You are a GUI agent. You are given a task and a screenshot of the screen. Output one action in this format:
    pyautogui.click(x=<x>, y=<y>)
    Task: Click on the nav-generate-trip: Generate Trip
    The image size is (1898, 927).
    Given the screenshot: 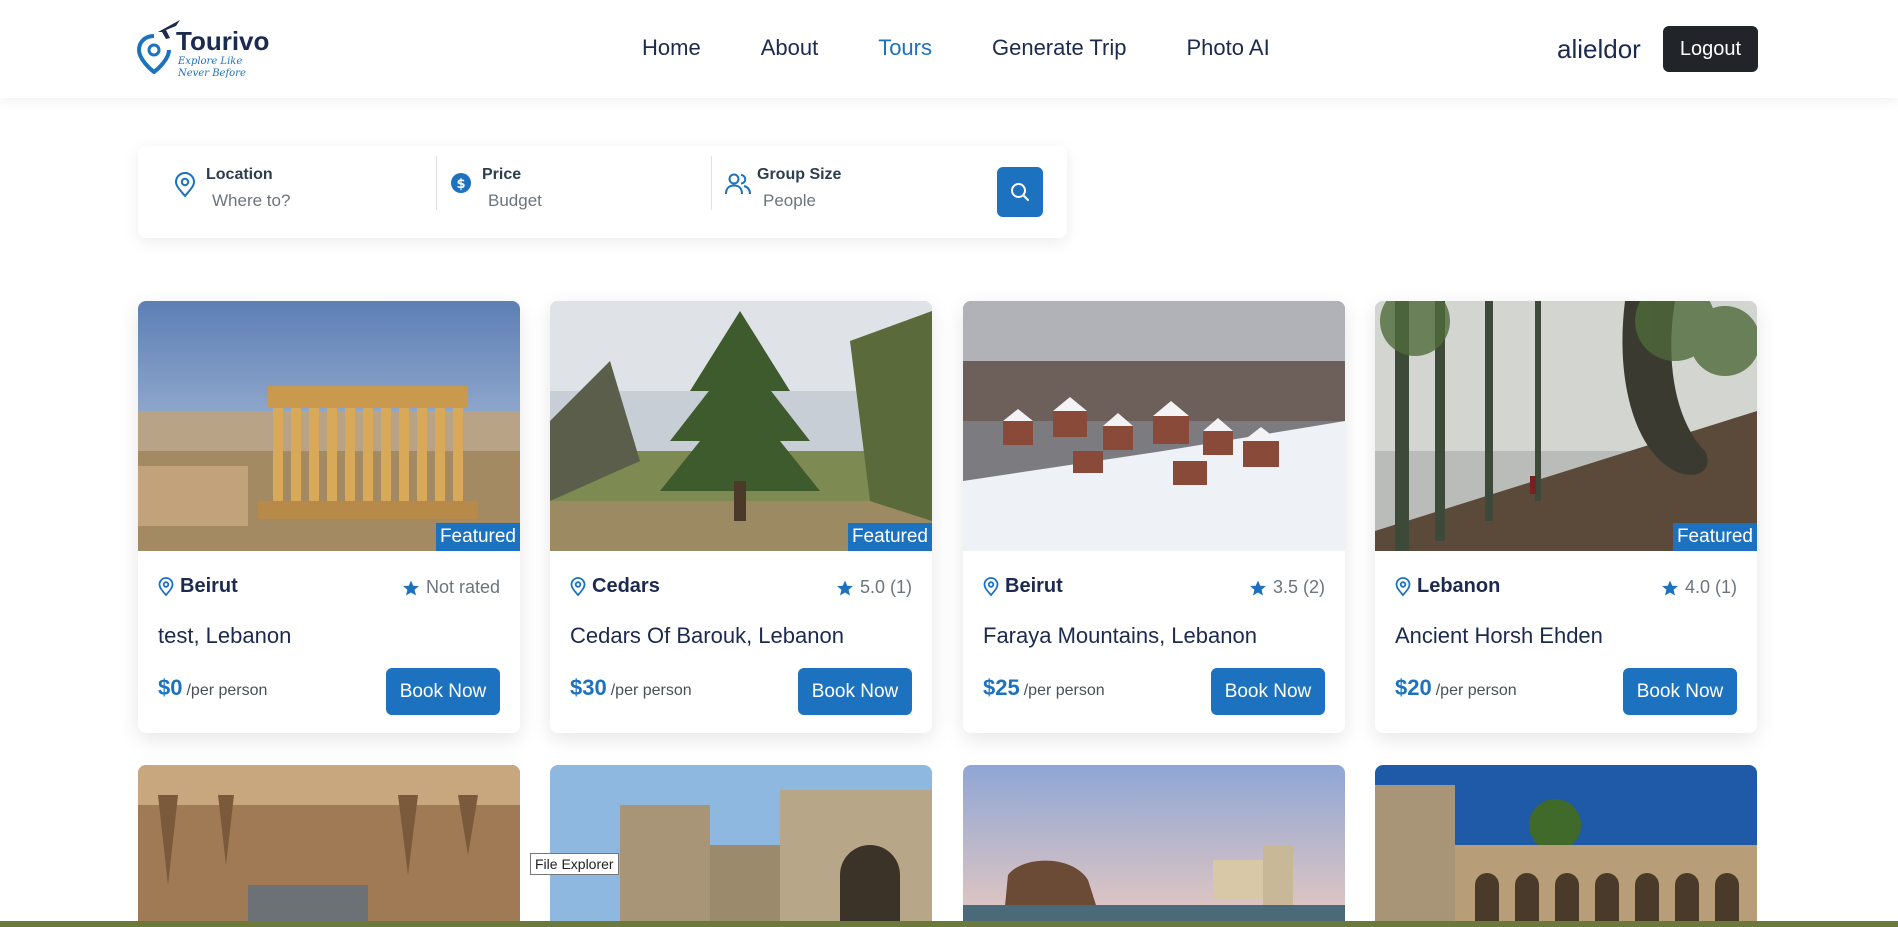 What is the action you would take?
    pyautogui.click(x=1059, y=48)
    